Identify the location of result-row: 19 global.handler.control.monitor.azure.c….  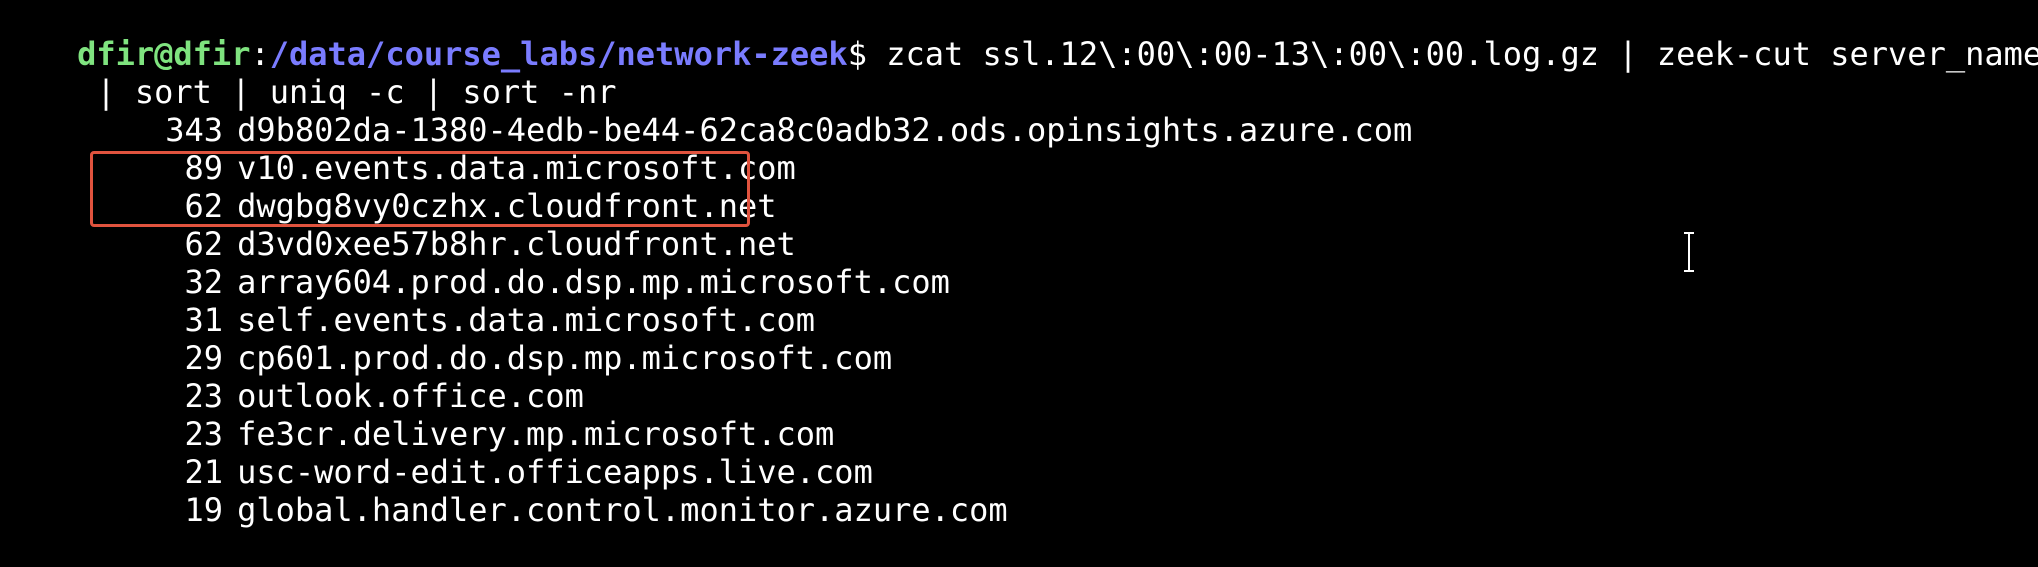
(504, 491).